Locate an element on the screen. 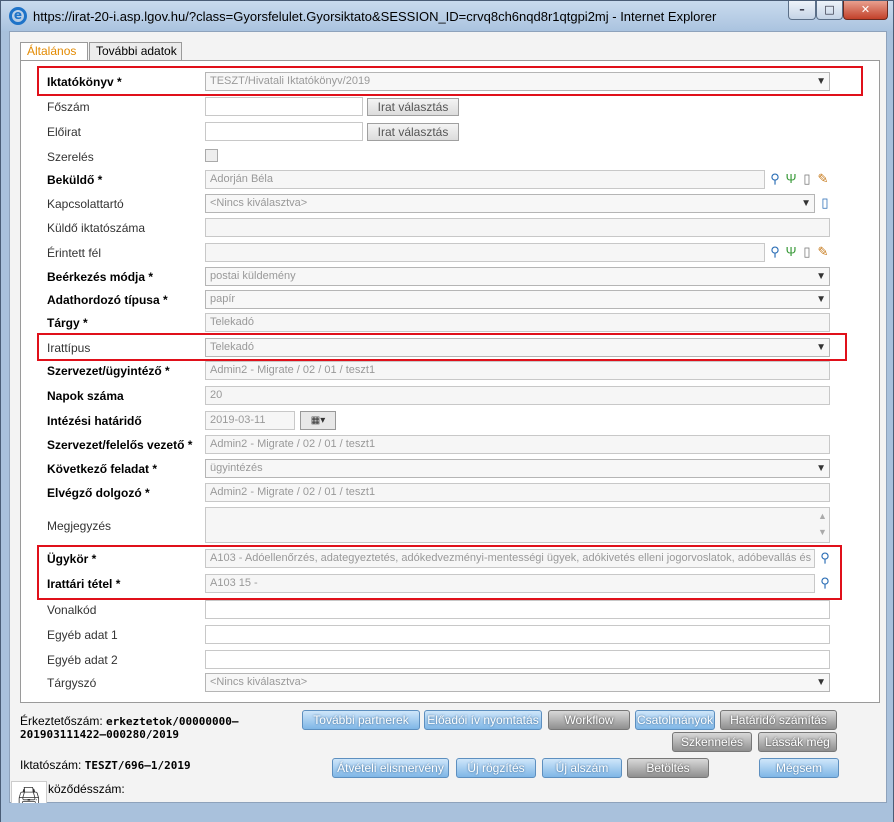 This screenshot has height=822, width=894. szervezet-felelos-vezeto-label: Szervezet/felelős vezető * is located at coordinates (120, 445).